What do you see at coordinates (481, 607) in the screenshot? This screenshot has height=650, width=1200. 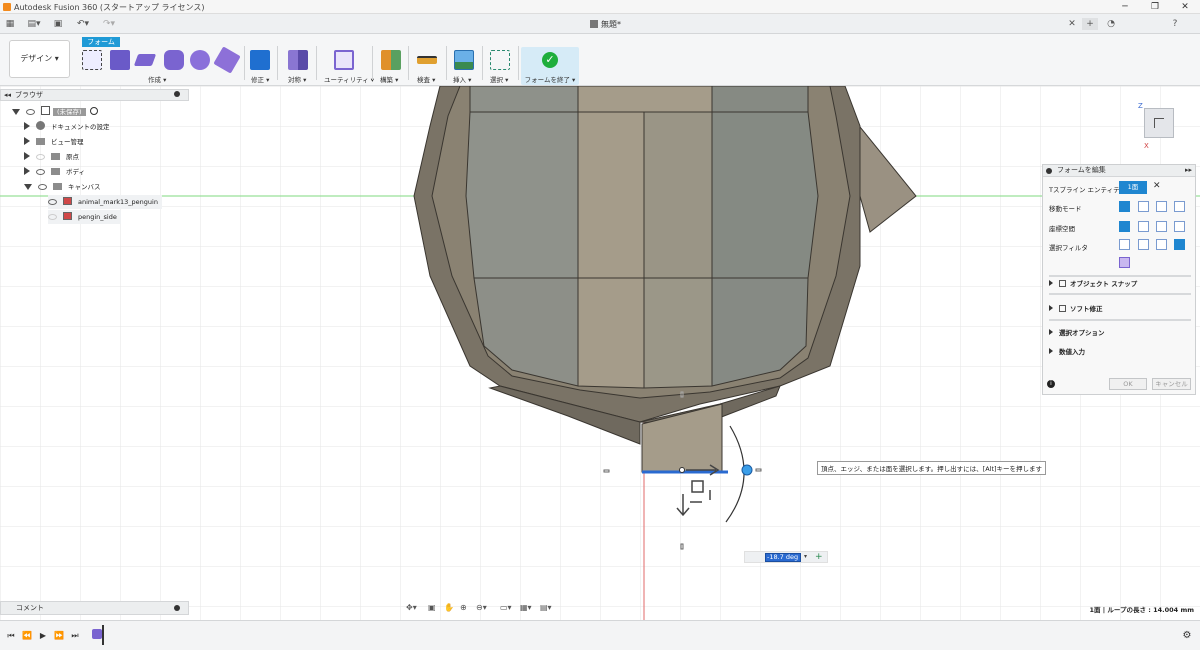 I see `zoom-window-icon: ⊖▾` at bounding box center [481, 607].